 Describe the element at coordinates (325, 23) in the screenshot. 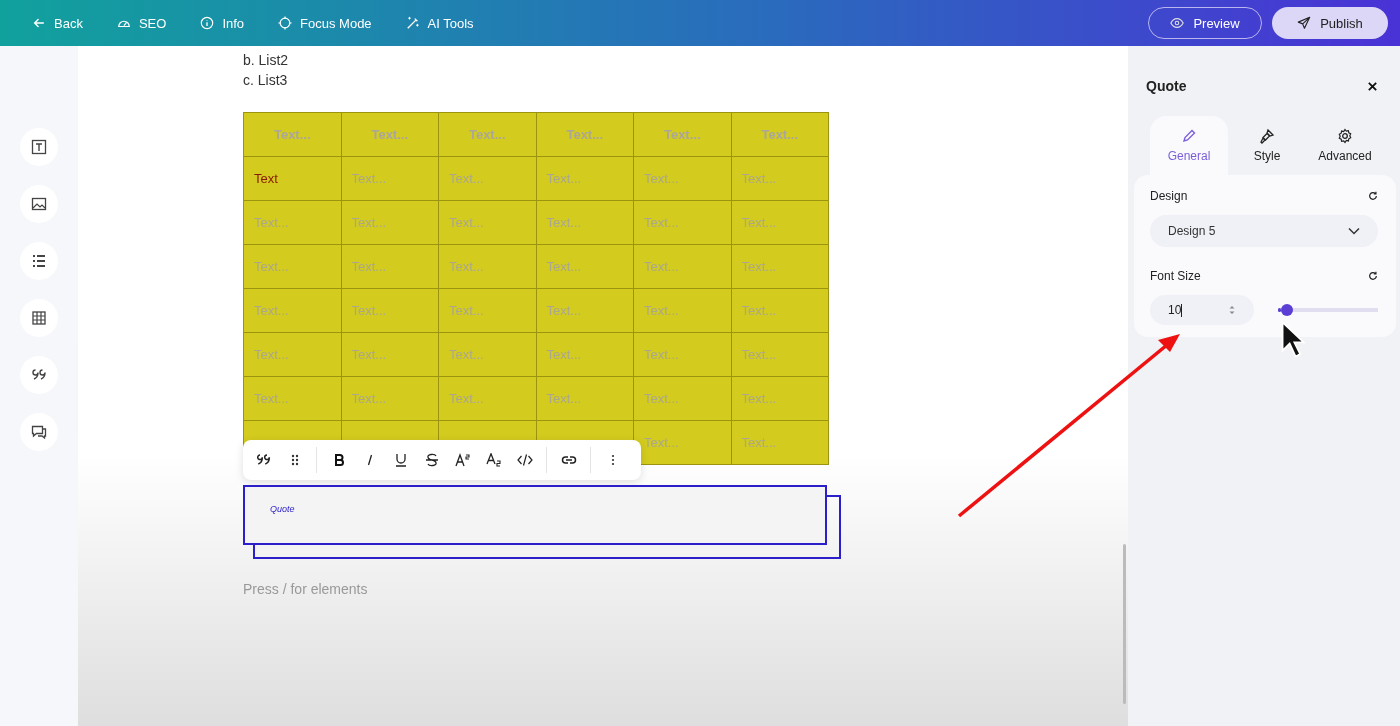

I see `nav-button: Focus Mode` at that location.